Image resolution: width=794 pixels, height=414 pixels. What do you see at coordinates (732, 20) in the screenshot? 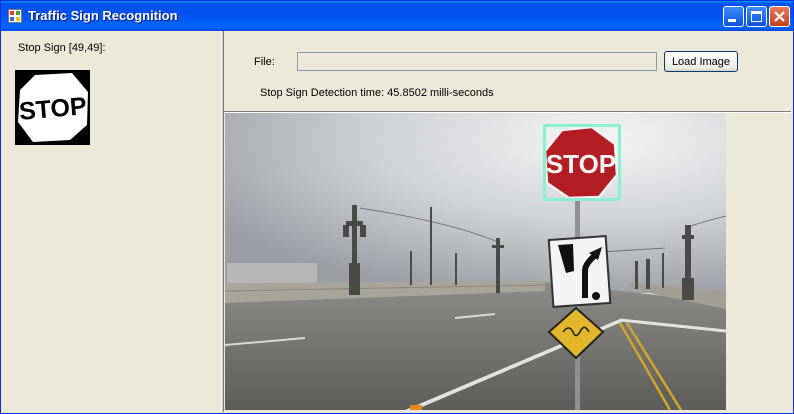
I see `minimize-icon` at bounding box center [732, 20].